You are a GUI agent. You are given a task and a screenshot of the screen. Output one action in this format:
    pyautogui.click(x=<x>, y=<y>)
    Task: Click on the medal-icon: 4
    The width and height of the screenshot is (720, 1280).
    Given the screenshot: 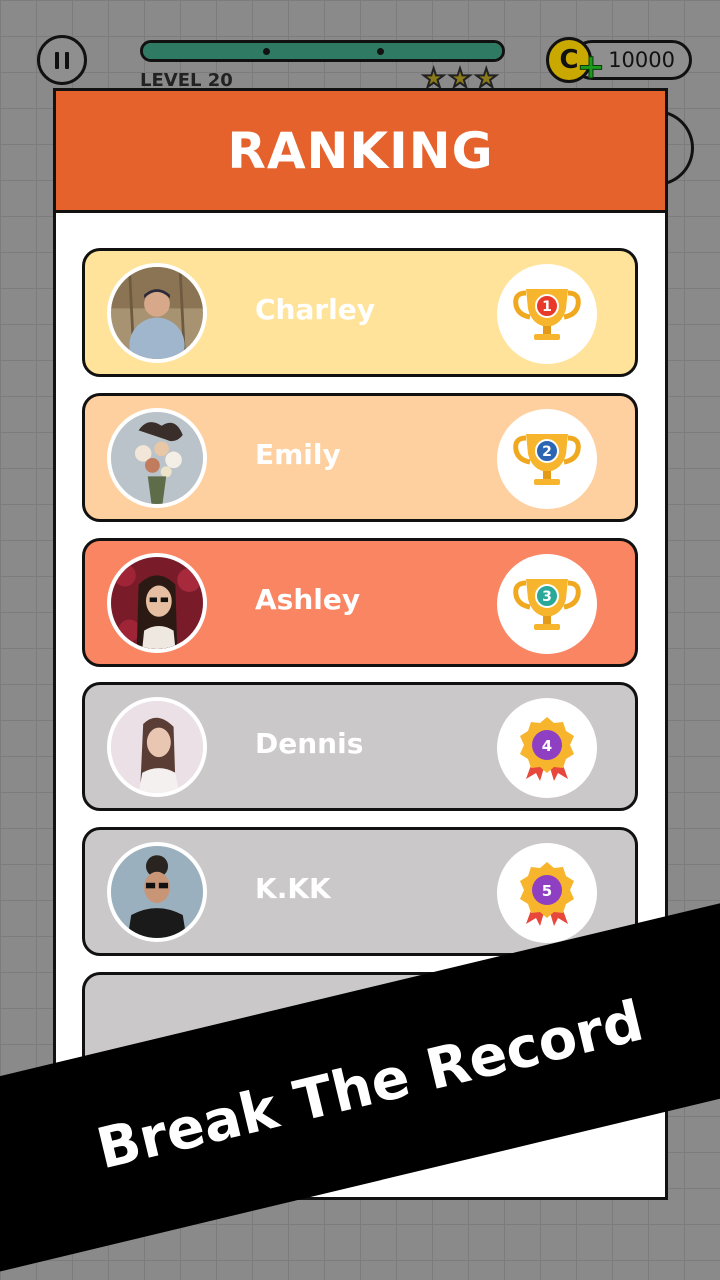 What is the action you would take?
    pyautogui.click(x=547, y=748)
    